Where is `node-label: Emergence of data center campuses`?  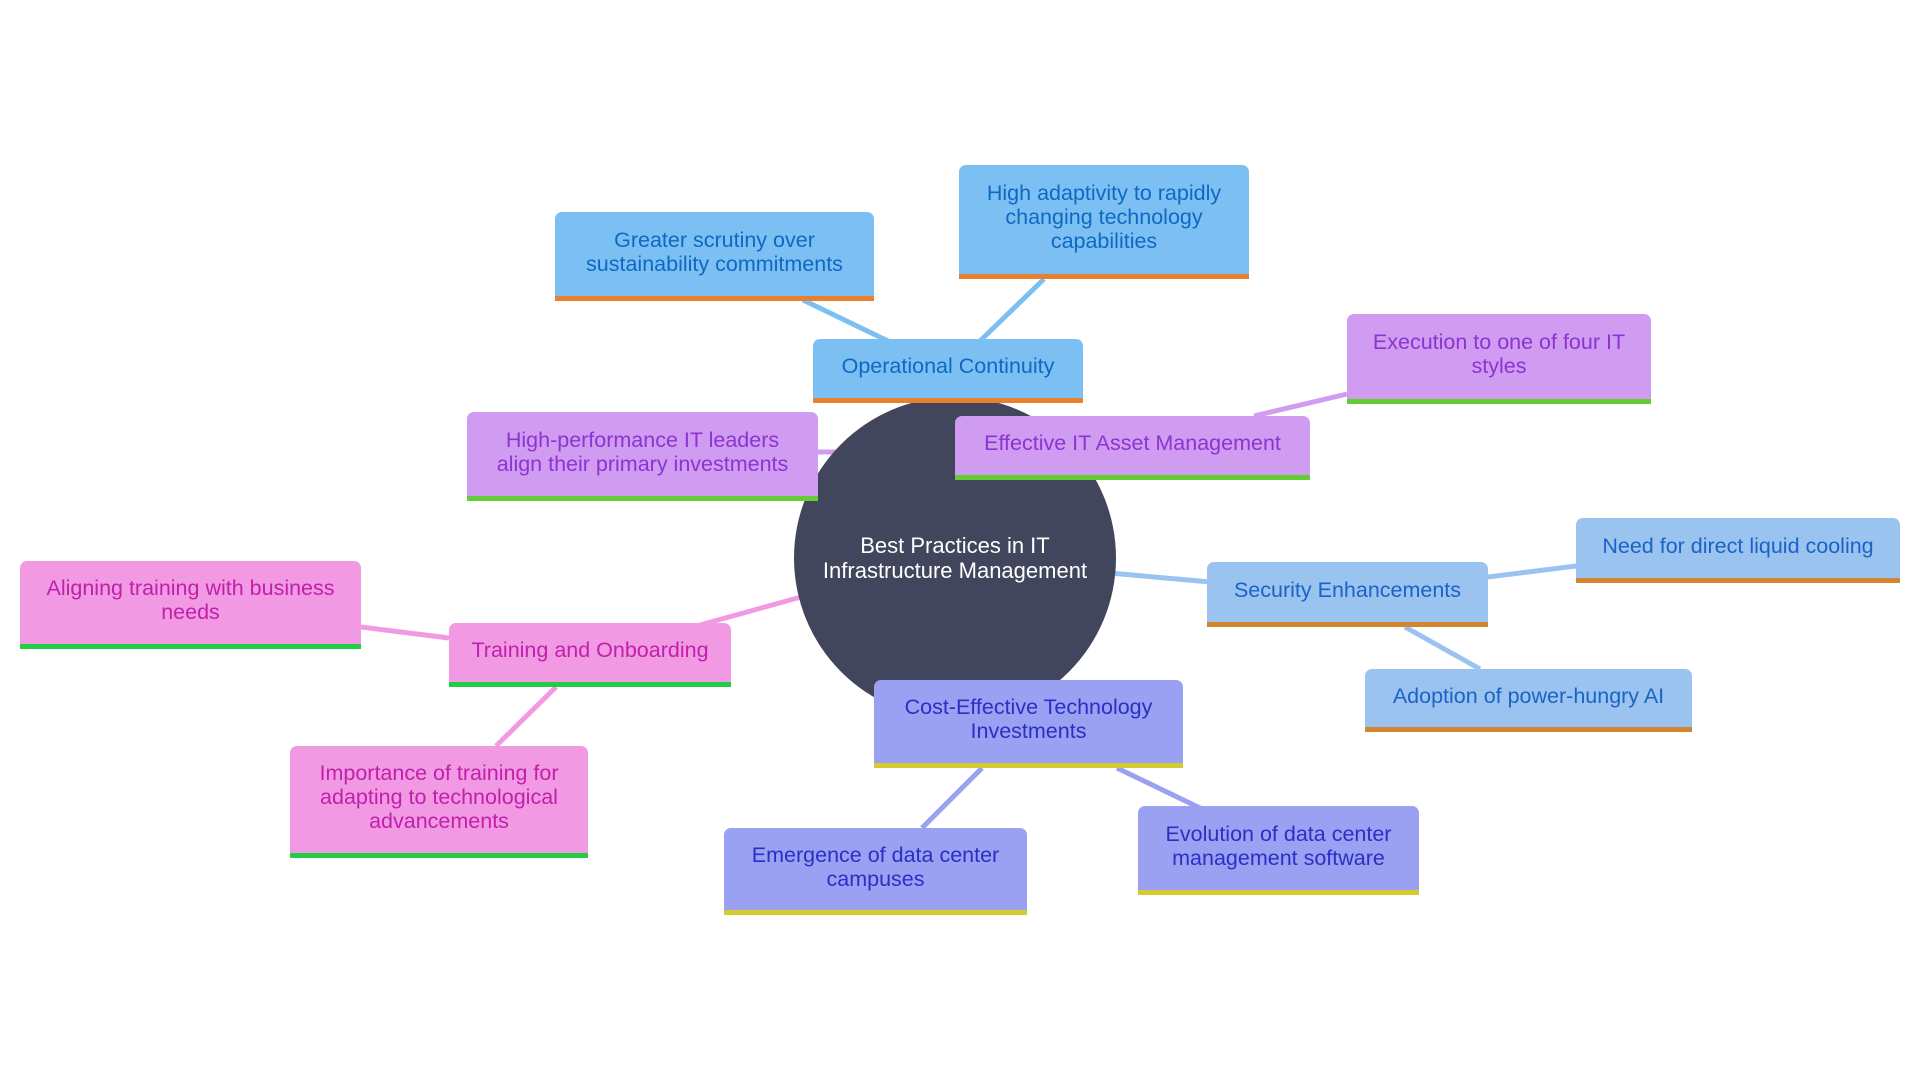
node-label: Emergence of data center campuses is located at coordinates (875, 866).